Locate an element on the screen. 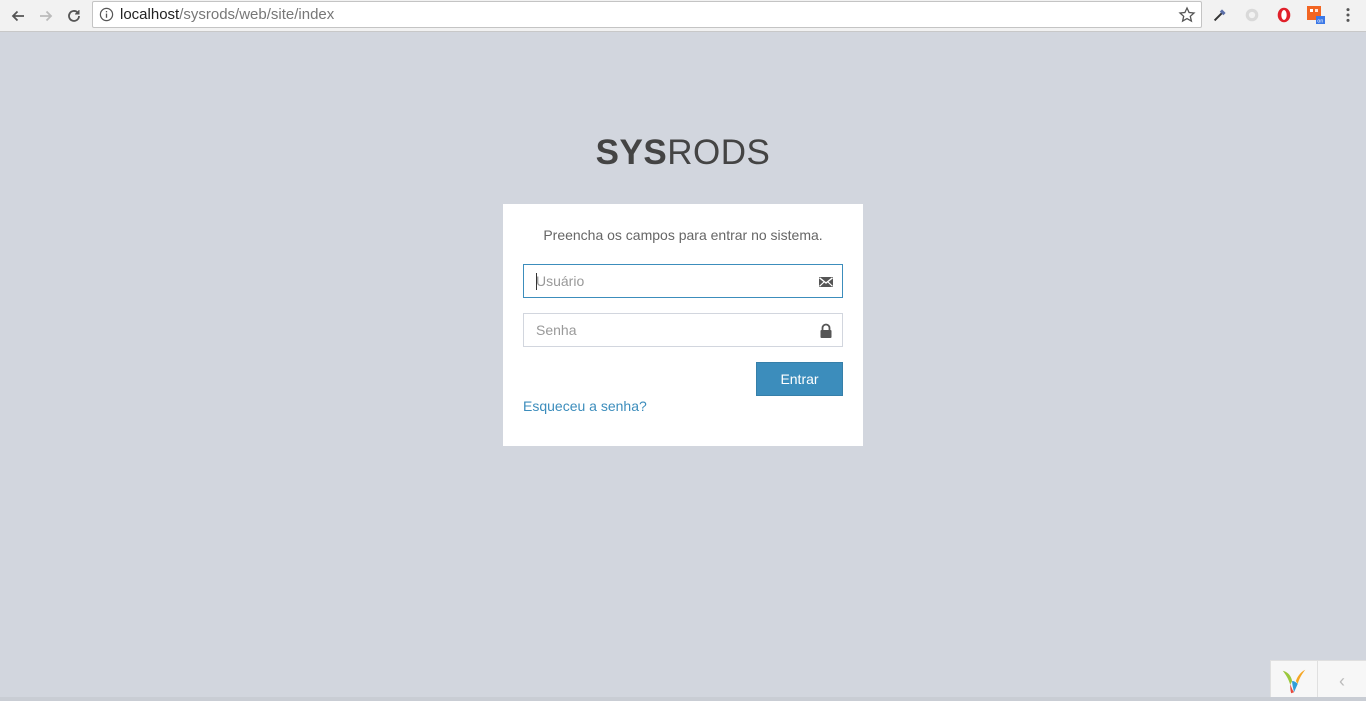  browser-menu-button is located at coordinates (1348, 15).